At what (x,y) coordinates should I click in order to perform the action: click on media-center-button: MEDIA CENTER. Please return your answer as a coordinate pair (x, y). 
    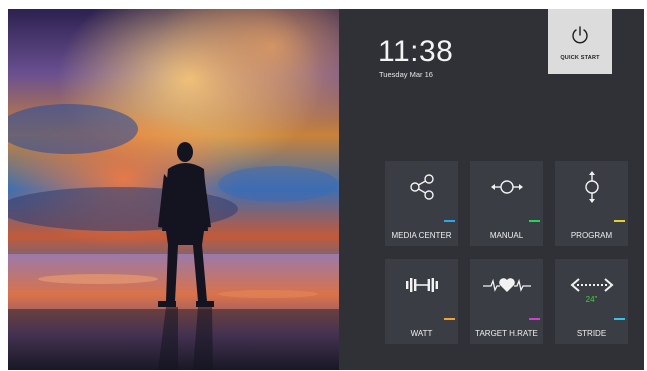
    Looking at the image, I should click on (421, 203).